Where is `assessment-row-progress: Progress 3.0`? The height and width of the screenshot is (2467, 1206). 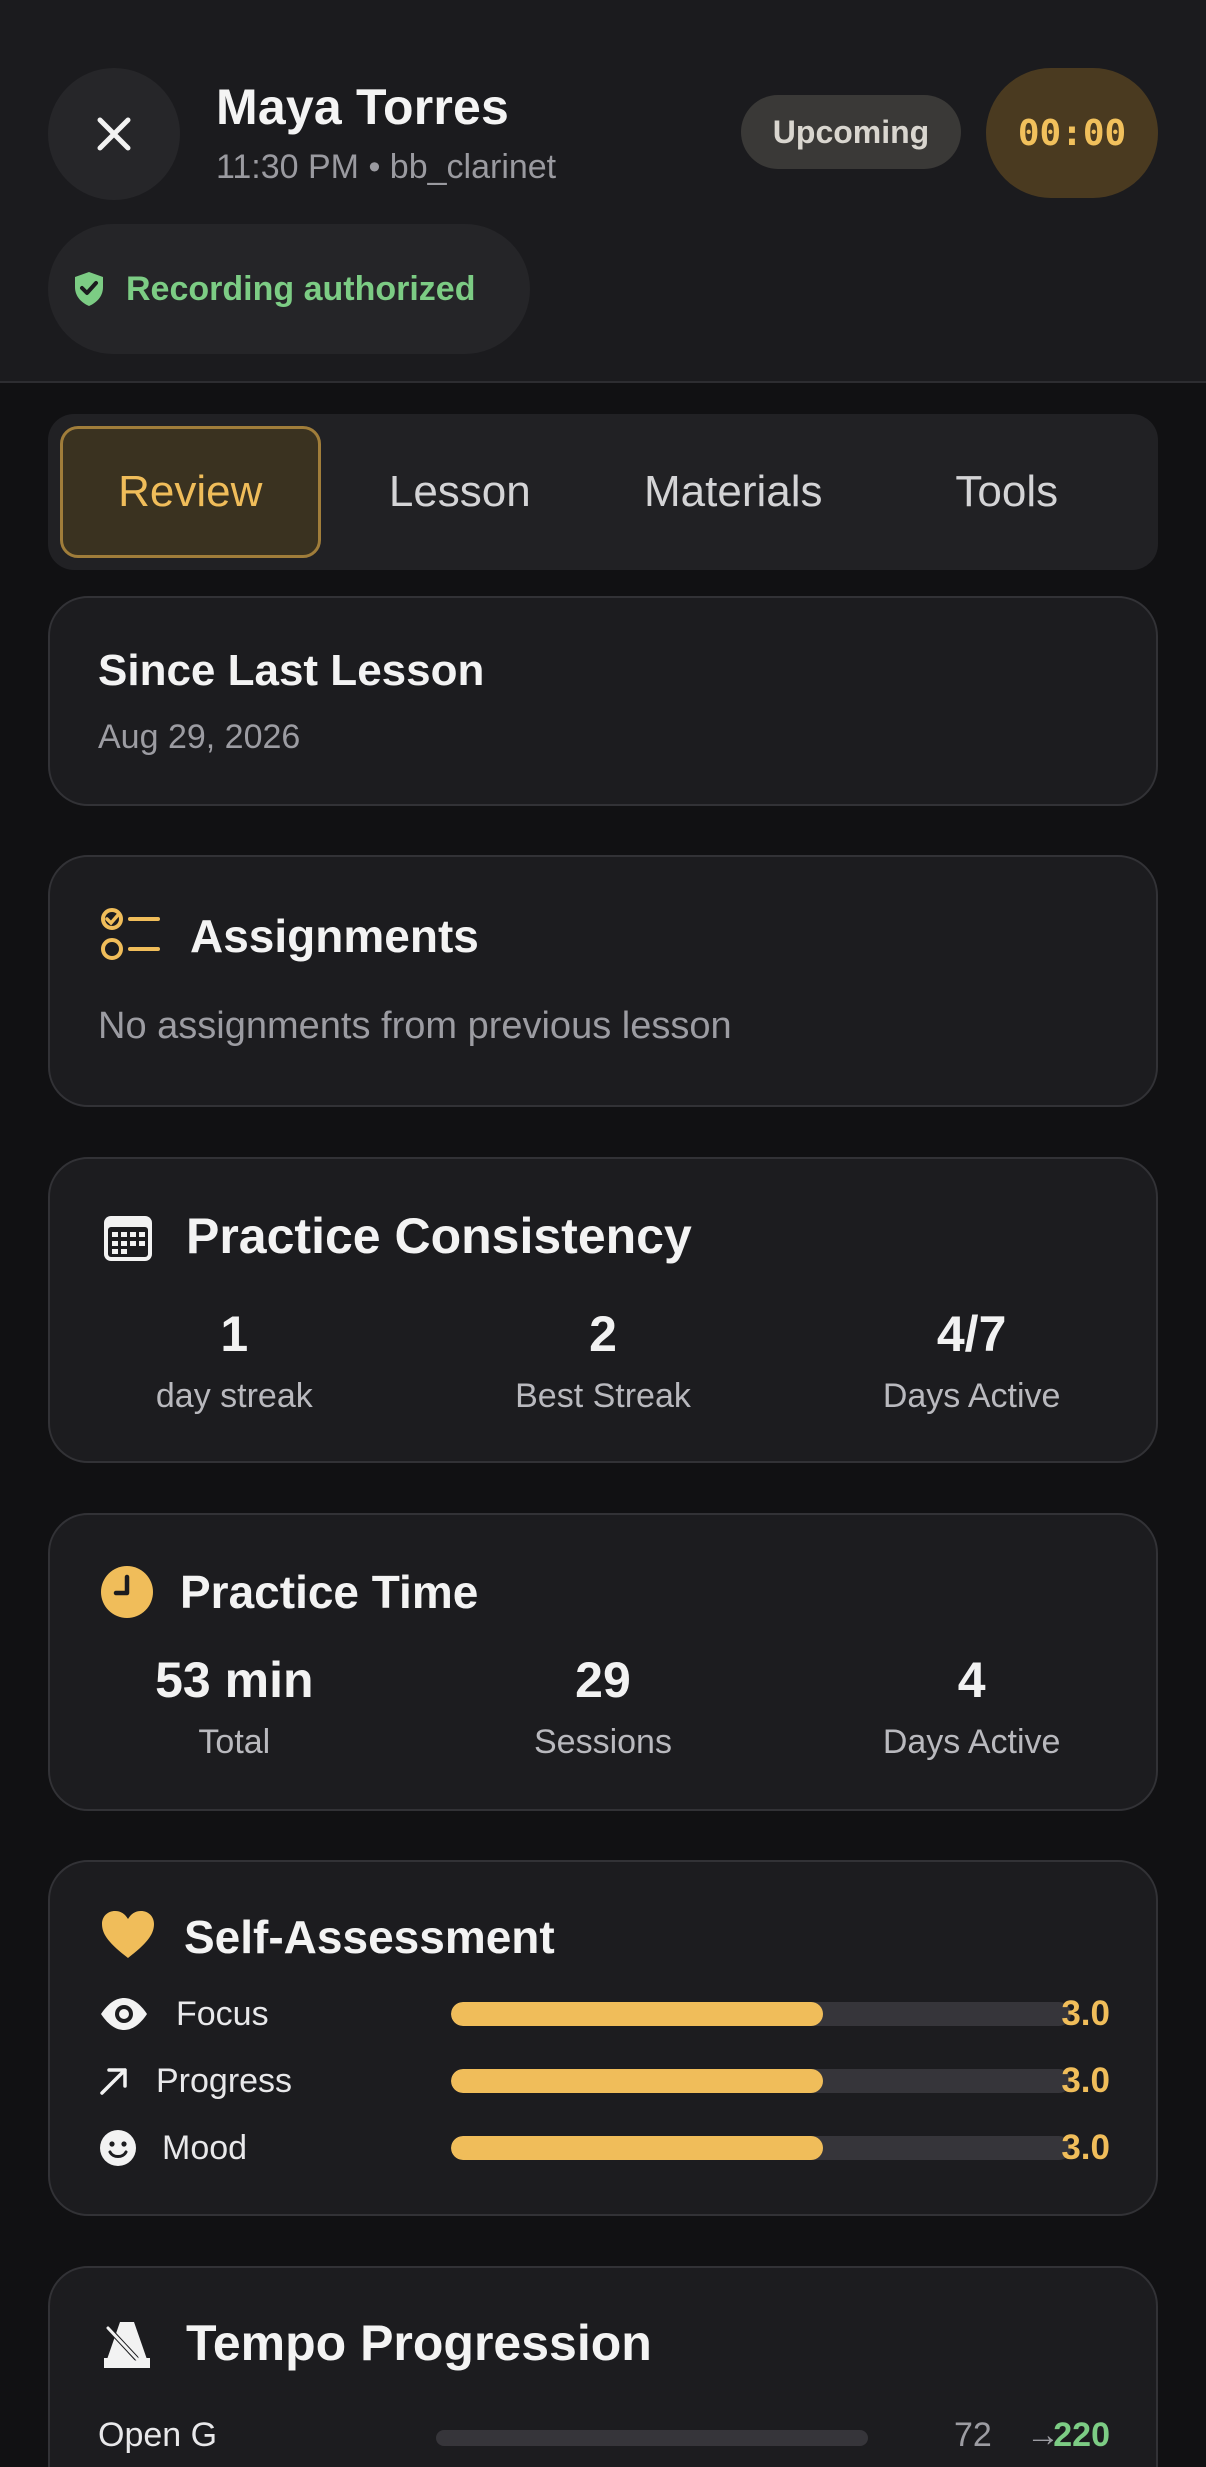 assessment-row-progress: Progress 3.0 is located at coordinates (604, 2081).